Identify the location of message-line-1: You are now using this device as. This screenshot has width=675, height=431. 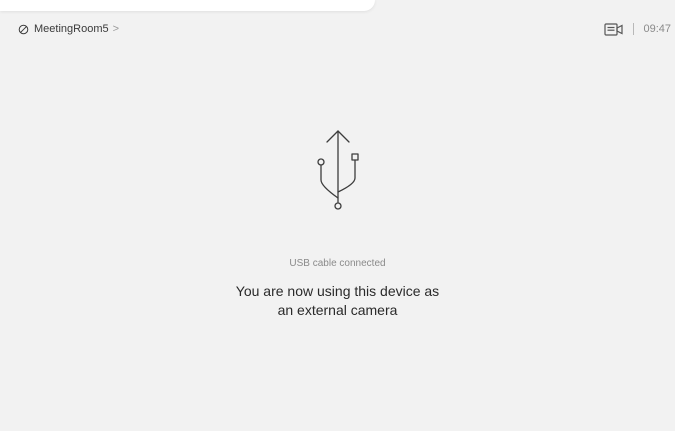
(337, 291).